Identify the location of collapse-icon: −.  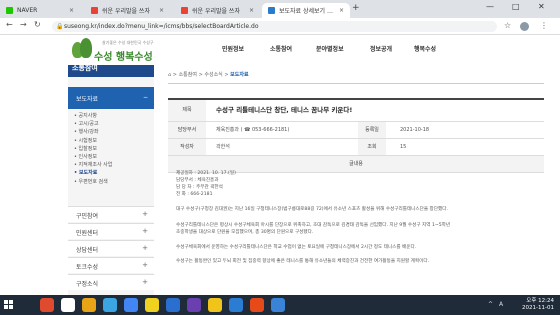
(145, 97).